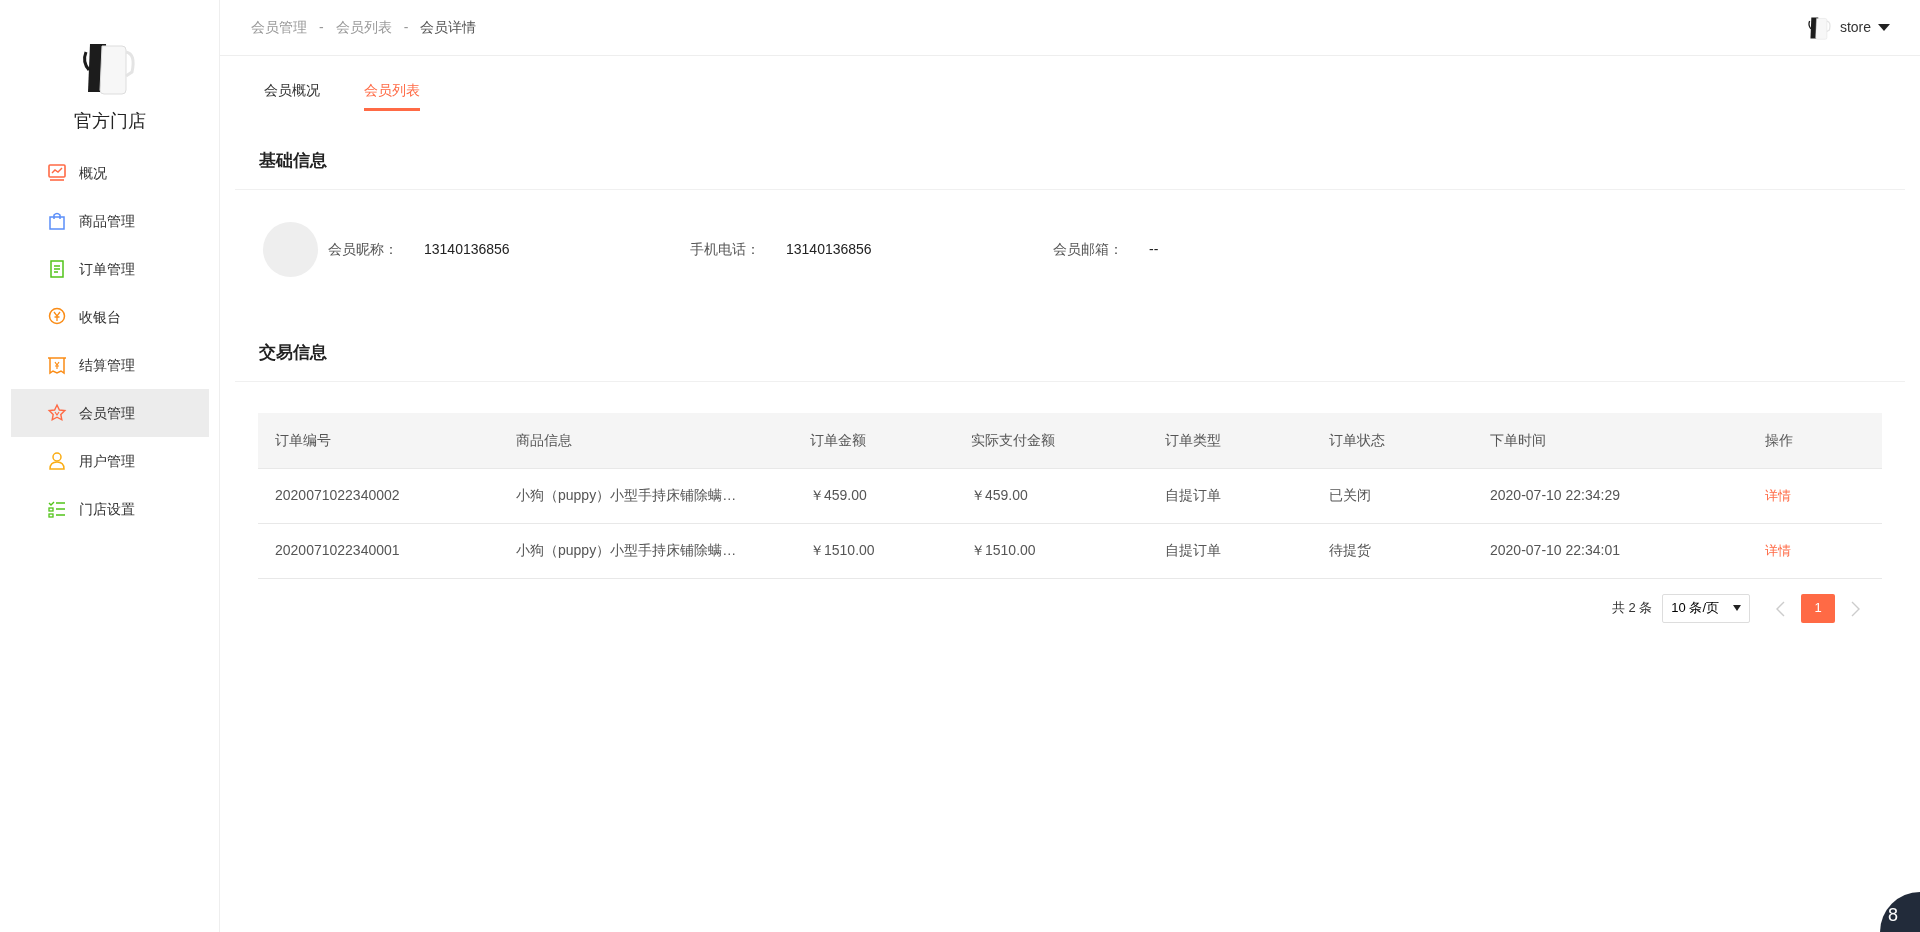 The width and height of the screenshot is (1920, 932). What do you see at coordinates (378, 440) in the screenshot?
I see `column-header: 订单编号` at bounding box center [378, 440].